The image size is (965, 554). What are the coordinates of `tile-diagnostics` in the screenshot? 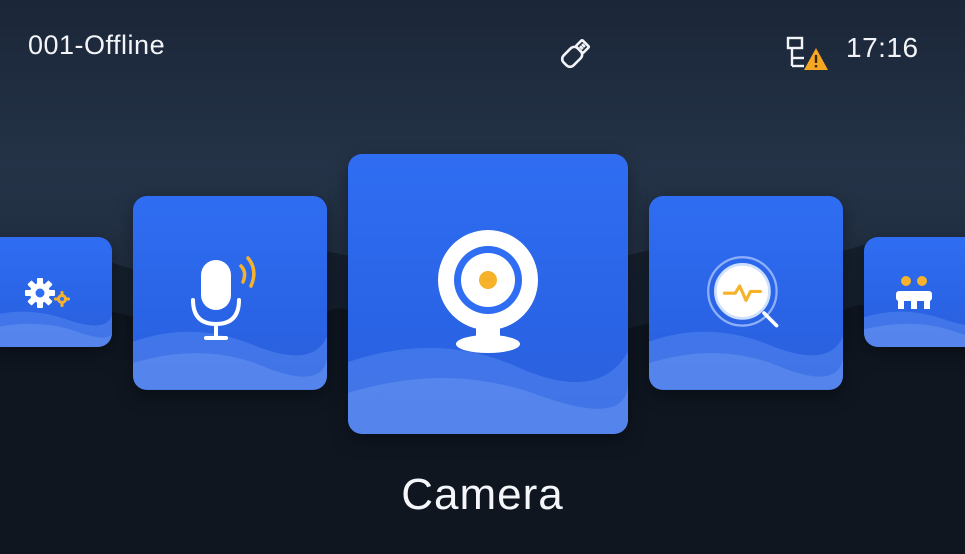 It's located at (746, 293).